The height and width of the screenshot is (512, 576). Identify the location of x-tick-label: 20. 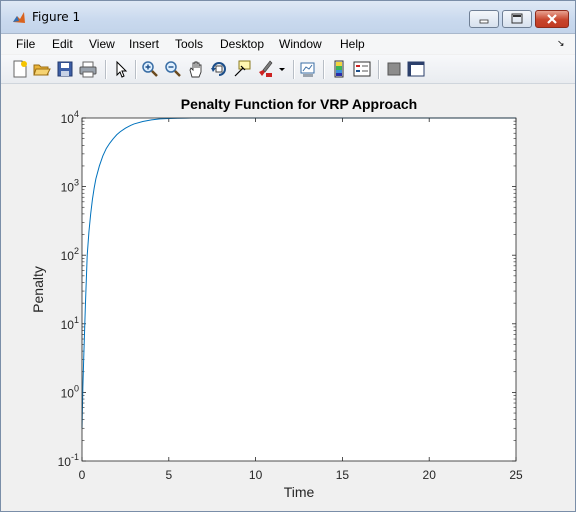
(430, 475).